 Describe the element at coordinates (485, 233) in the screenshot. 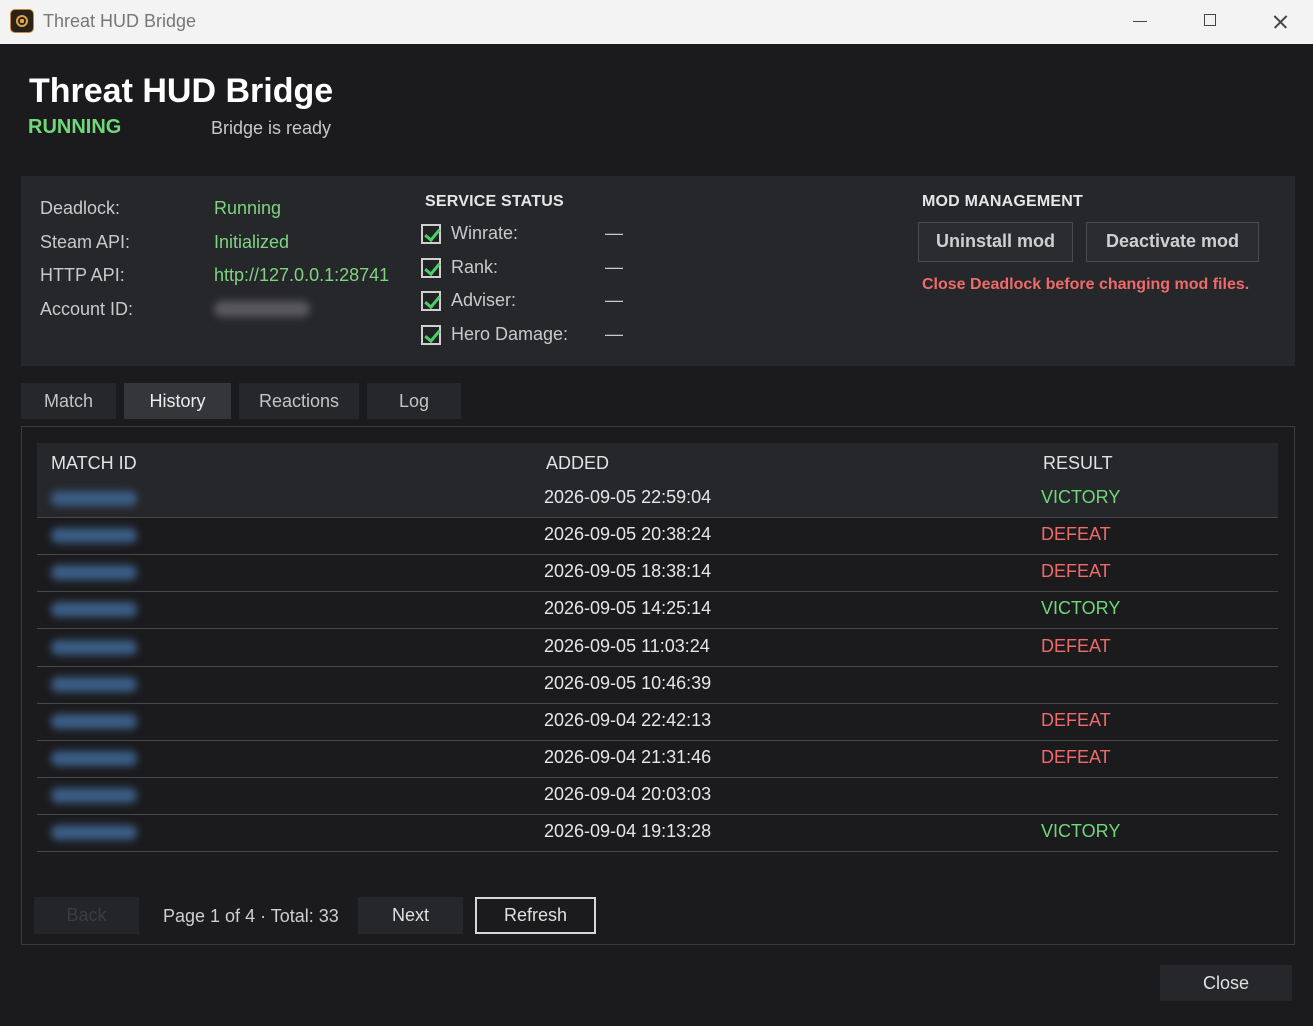

I see `service-label: Winrate:` at that location.